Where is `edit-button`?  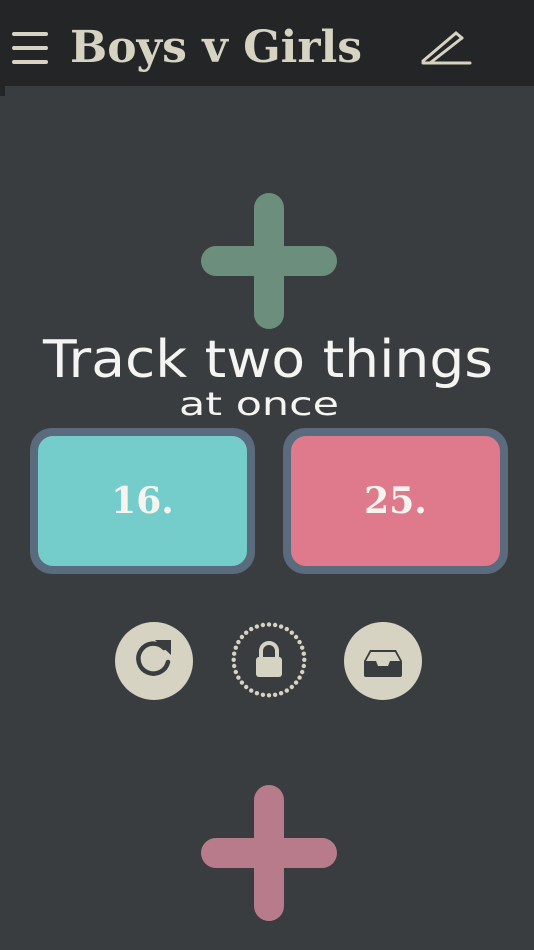
edit-button is located at coordinates (446, 48).